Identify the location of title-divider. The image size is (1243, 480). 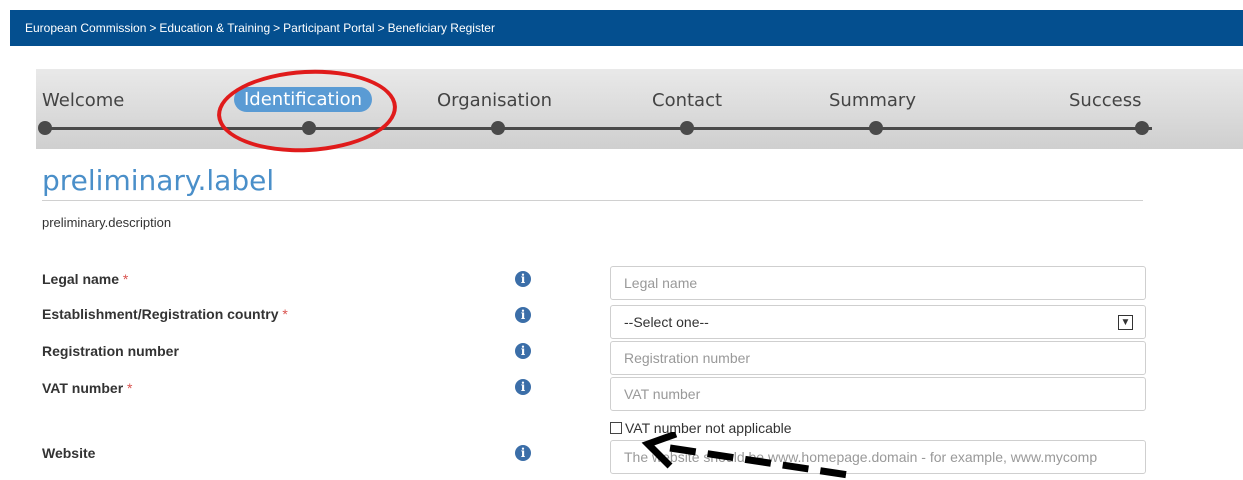
(592, 200).